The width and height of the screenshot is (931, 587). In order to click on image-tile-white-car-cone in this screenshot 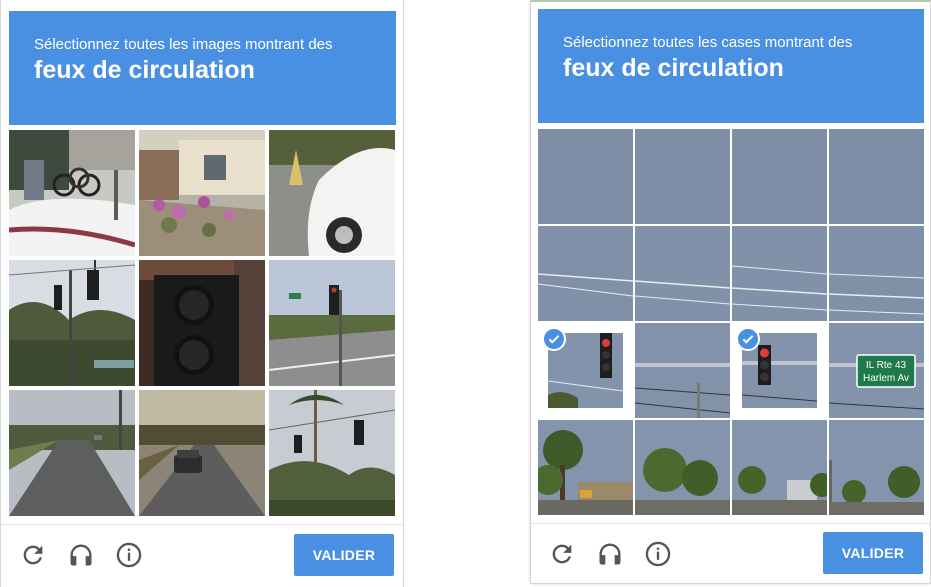, I will do `click(332, 193)`.